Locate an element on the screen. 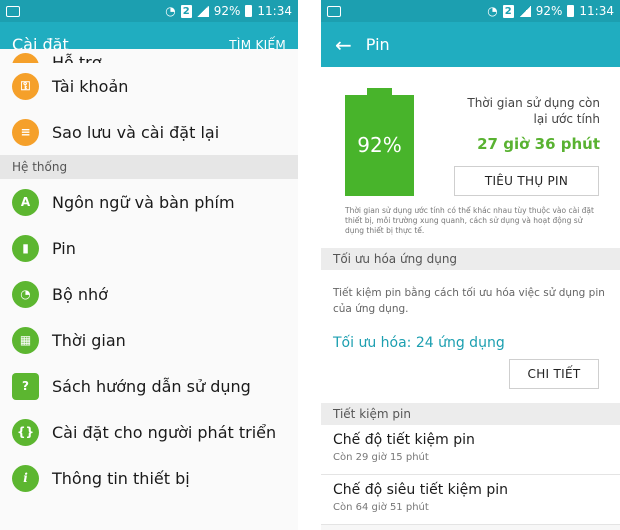  developer-icon: {} is located at coordinates (25, 432).